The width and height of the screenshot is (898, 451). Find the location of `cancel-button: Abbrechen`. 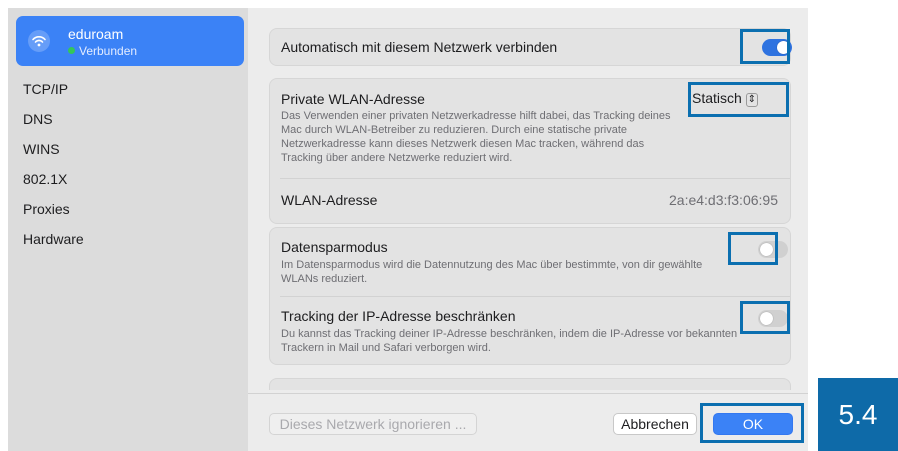

cancel-button: Abbrechen is located at coordinates (655, 424).